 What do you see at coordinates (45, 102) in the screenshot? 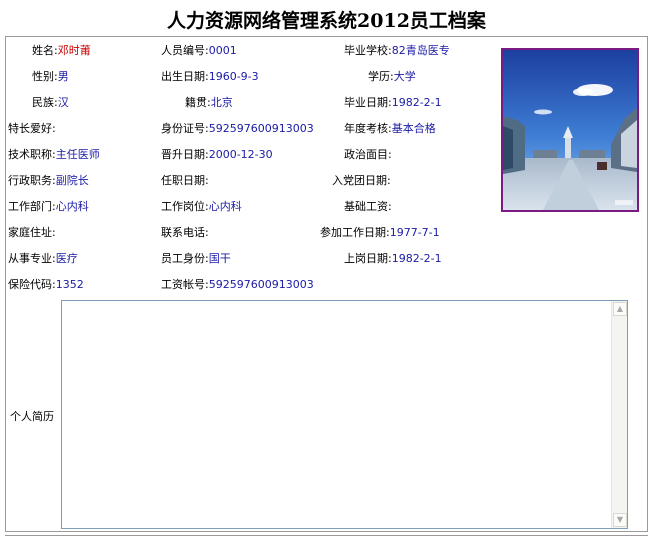
I see `ethnicity-label: 民族:` at bounding box center [45, 102].